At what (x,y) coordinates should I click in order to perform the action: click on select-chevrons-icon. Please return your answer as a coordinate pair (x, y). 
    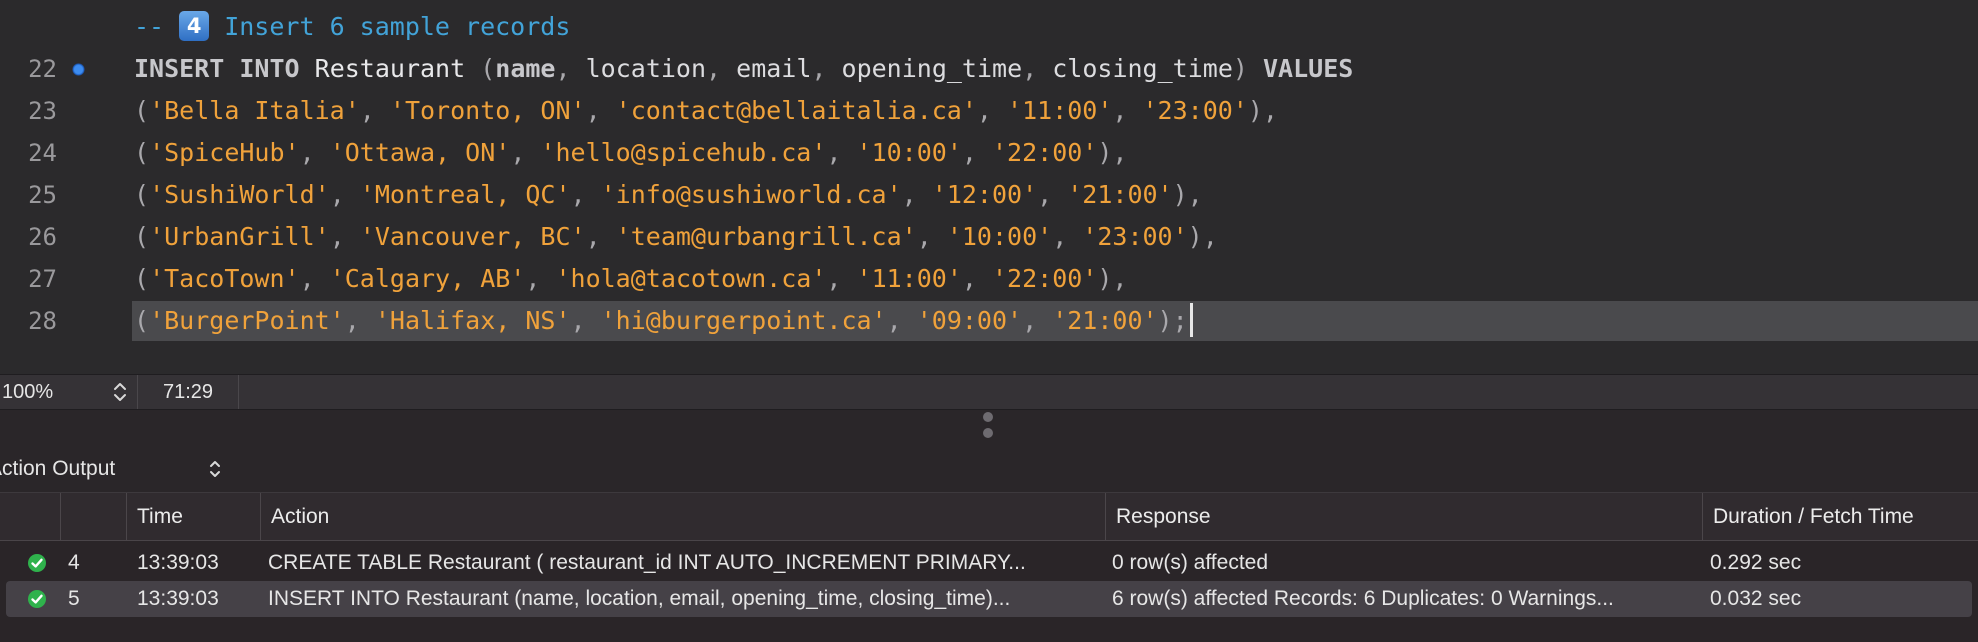
    Looking at the image, I should click on (215, 469).